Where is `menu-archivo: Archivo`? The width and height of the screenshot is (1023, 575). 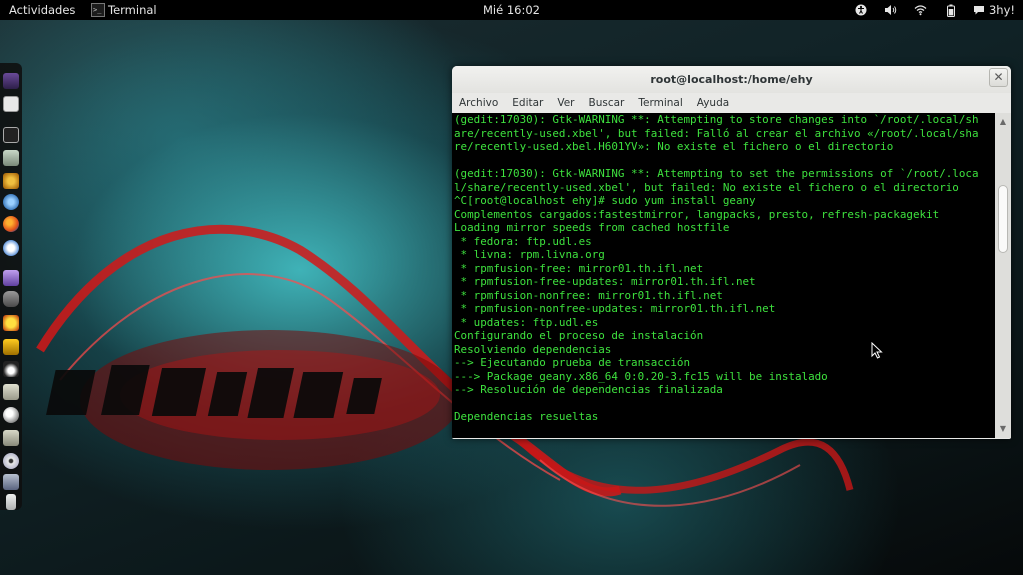
menu-archivo: Archivo is located at coordinates (478, 103).